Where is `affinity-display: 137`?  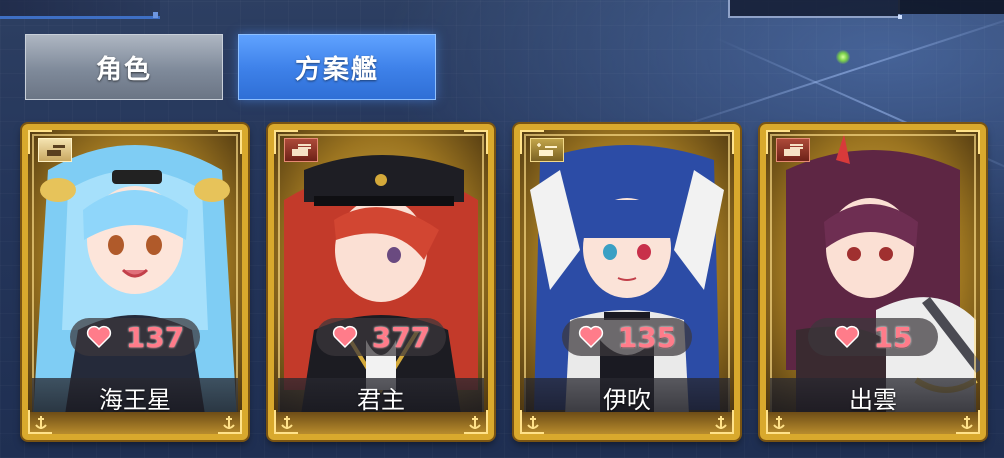
affinity-display: 137 is located at coordinates (135, 337).